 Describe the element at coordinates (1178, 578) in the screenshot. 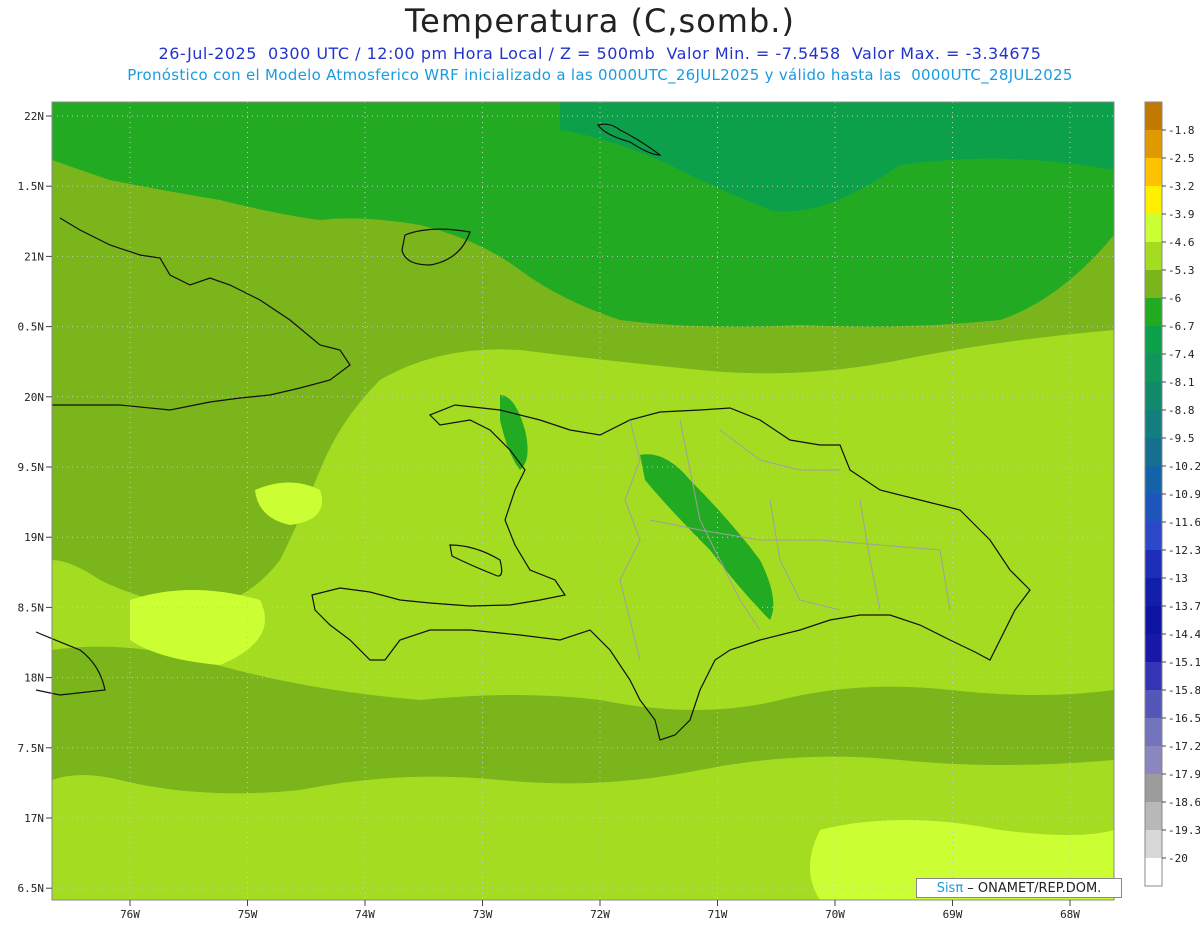

I see `colorbar-label: -13` at that location.